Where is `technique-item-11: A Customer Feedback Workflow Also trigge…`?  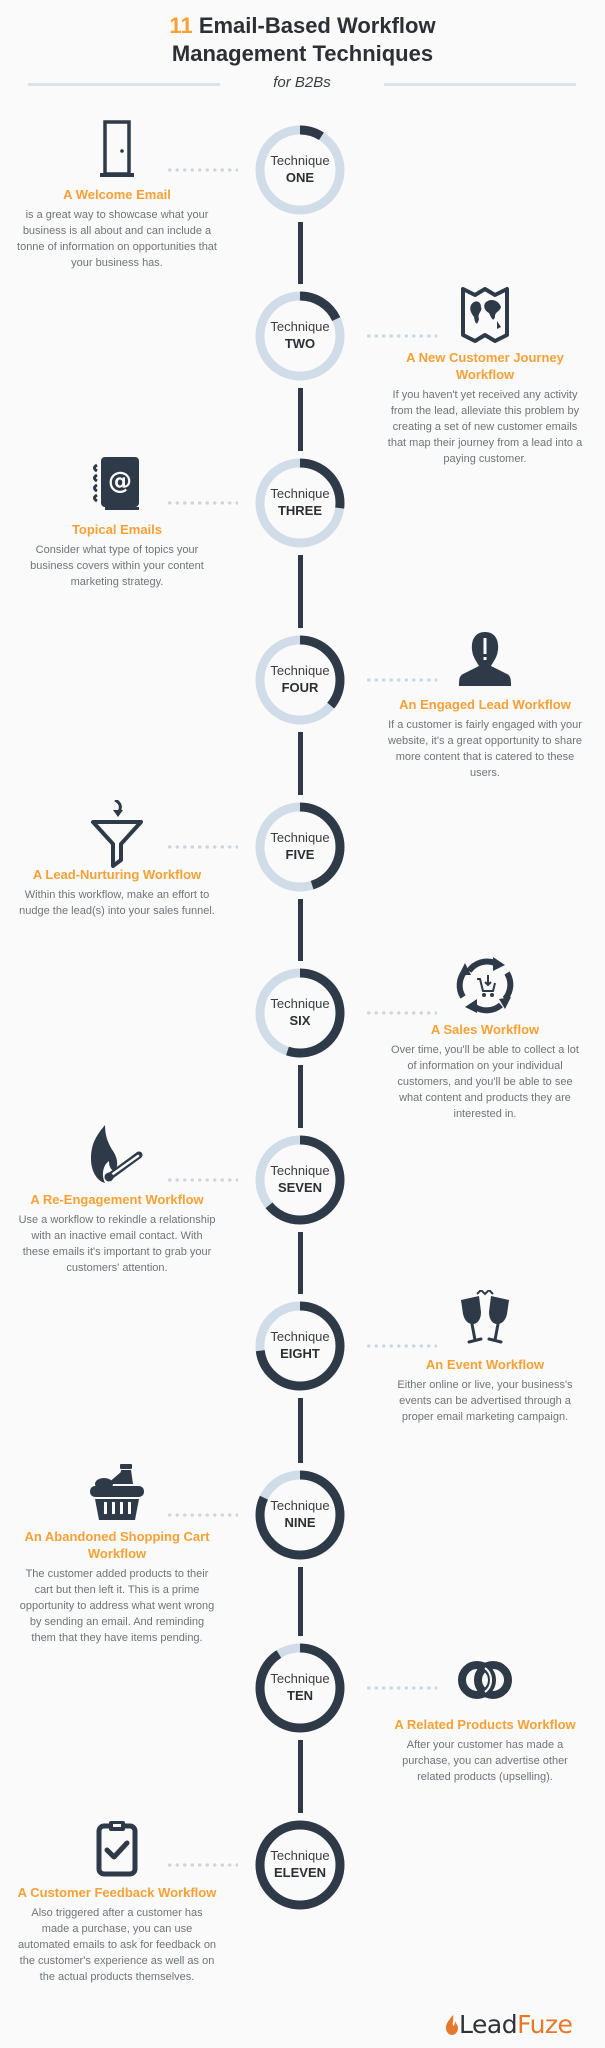 technique-item-11: A Customer Feedback Workflow Also trigge… is located at coordinates (117, 1901).